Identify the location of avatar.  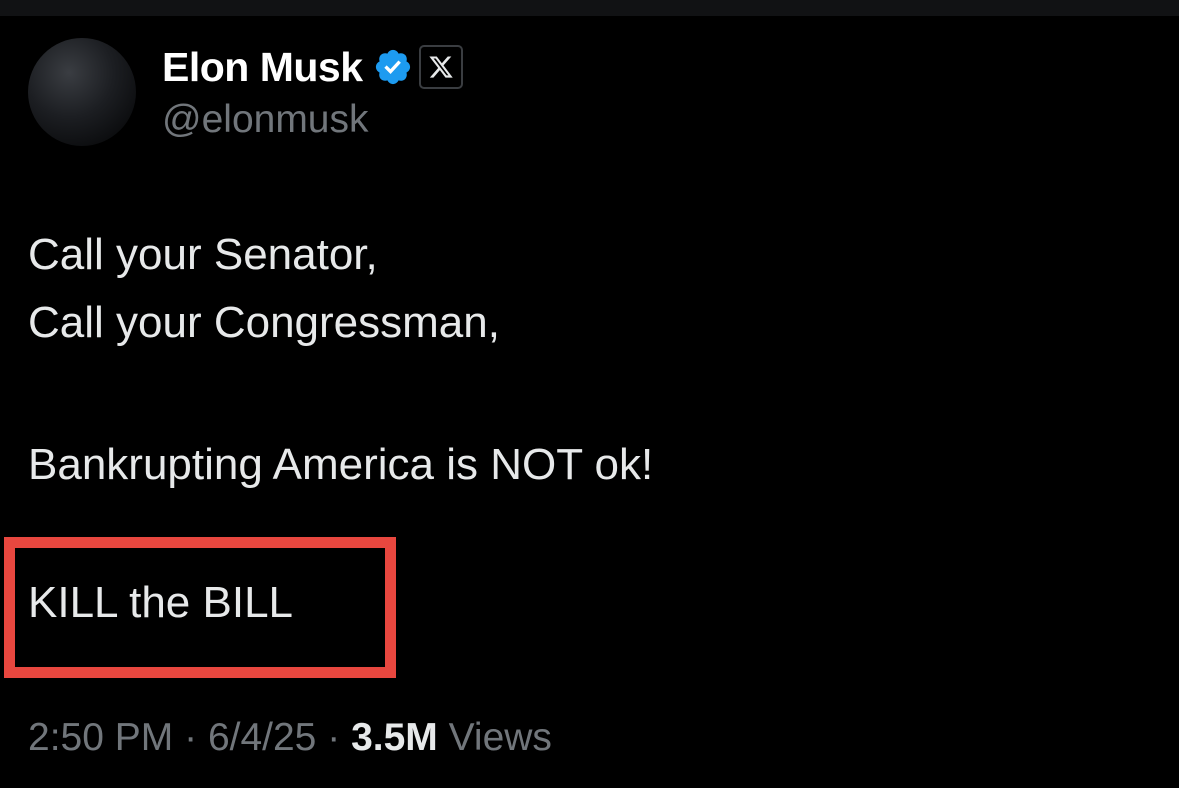
(82, 92).